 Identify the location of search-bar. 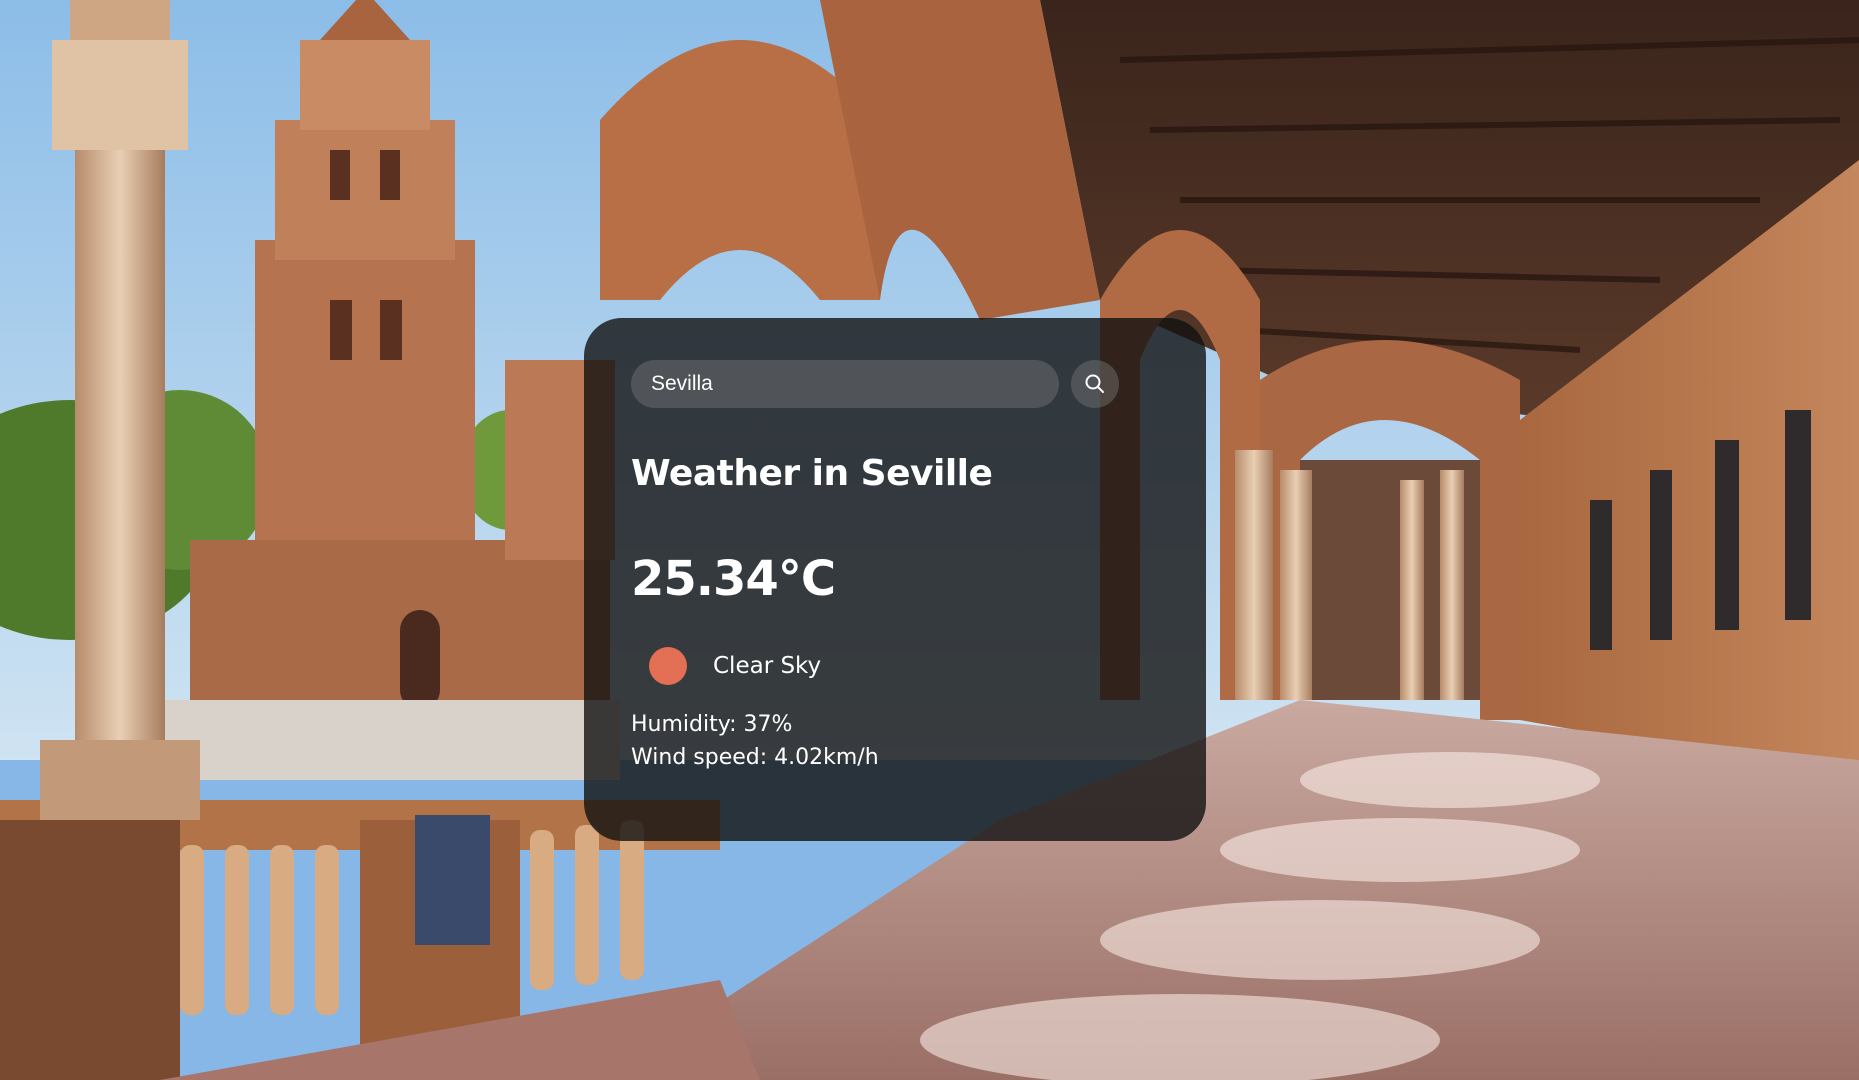
(894, 384).